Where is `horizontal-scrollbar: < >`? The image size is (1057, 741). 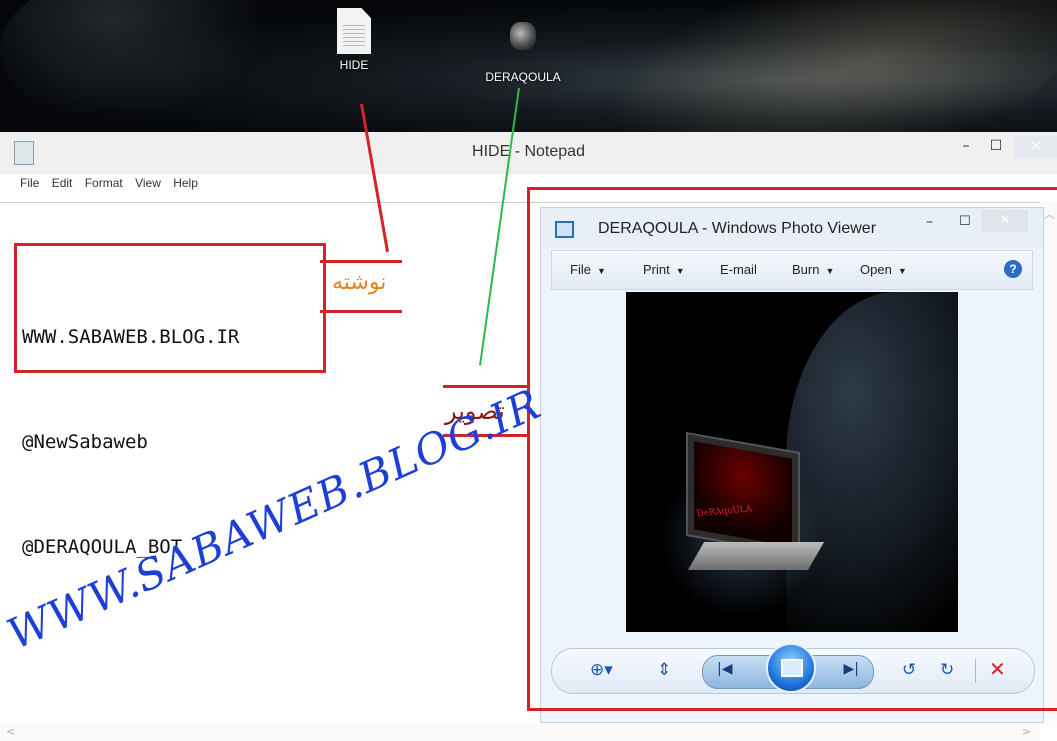
horizontal-scrollbar: < > is located at coordinates (520, 732).